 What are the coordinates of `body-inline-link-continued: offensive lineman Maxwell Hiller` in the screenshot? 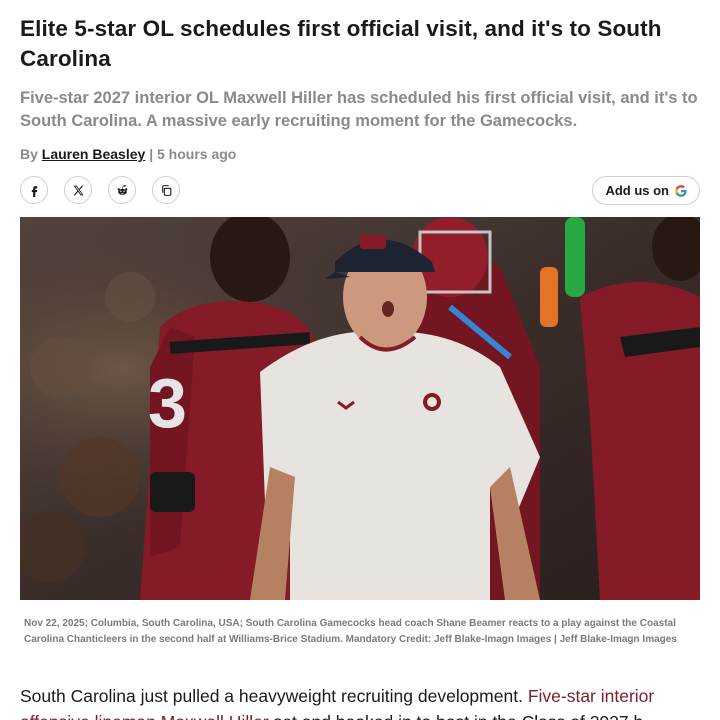 It's located at (144, 716).